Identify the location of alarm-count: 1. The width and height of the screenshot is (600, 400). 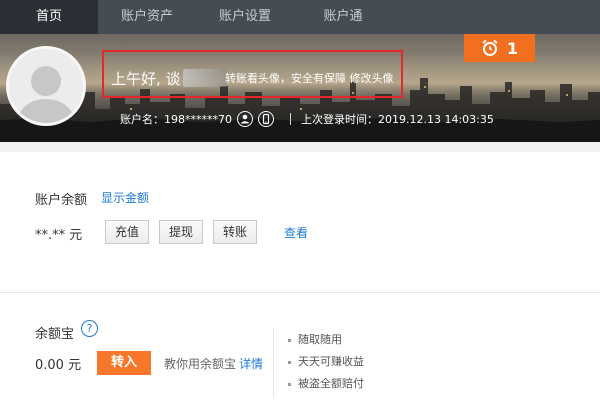
(512, 48).